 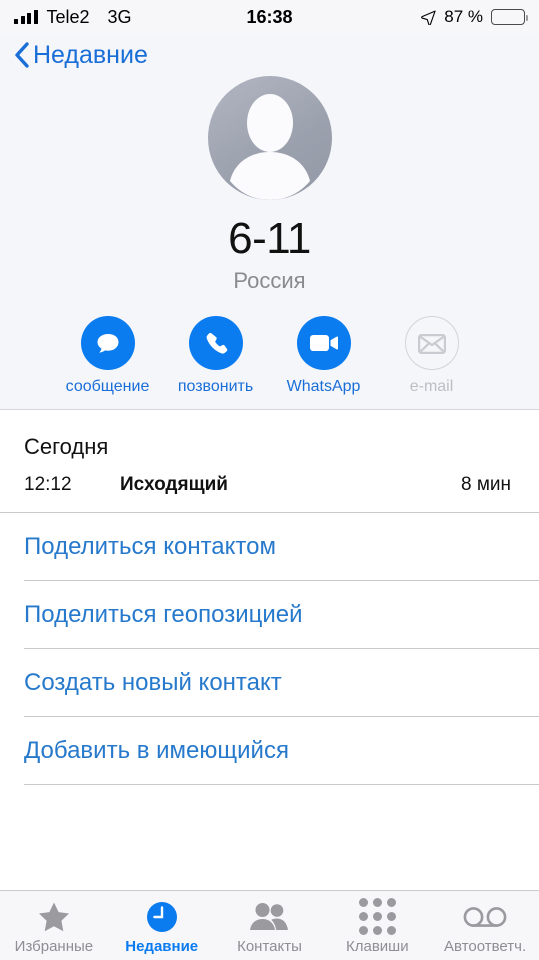 What do you see at coordinates (463, 16) in the screenshot?
I see `battery-percent-label: 87 %` at bounding box center [463, 16].